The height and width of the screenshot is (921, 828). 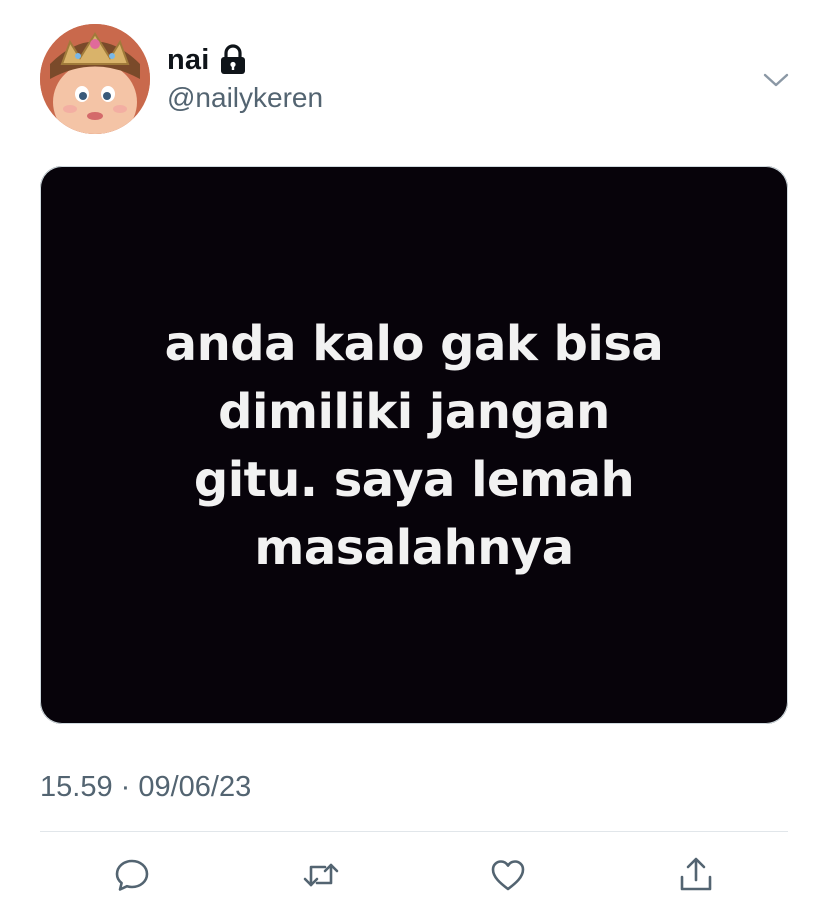 I want to click on media-line: gitu. saya lemah, so click(x=414, y=480).